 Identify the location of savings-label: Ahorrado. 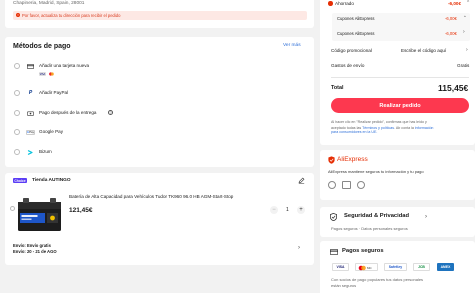
(344, 3).